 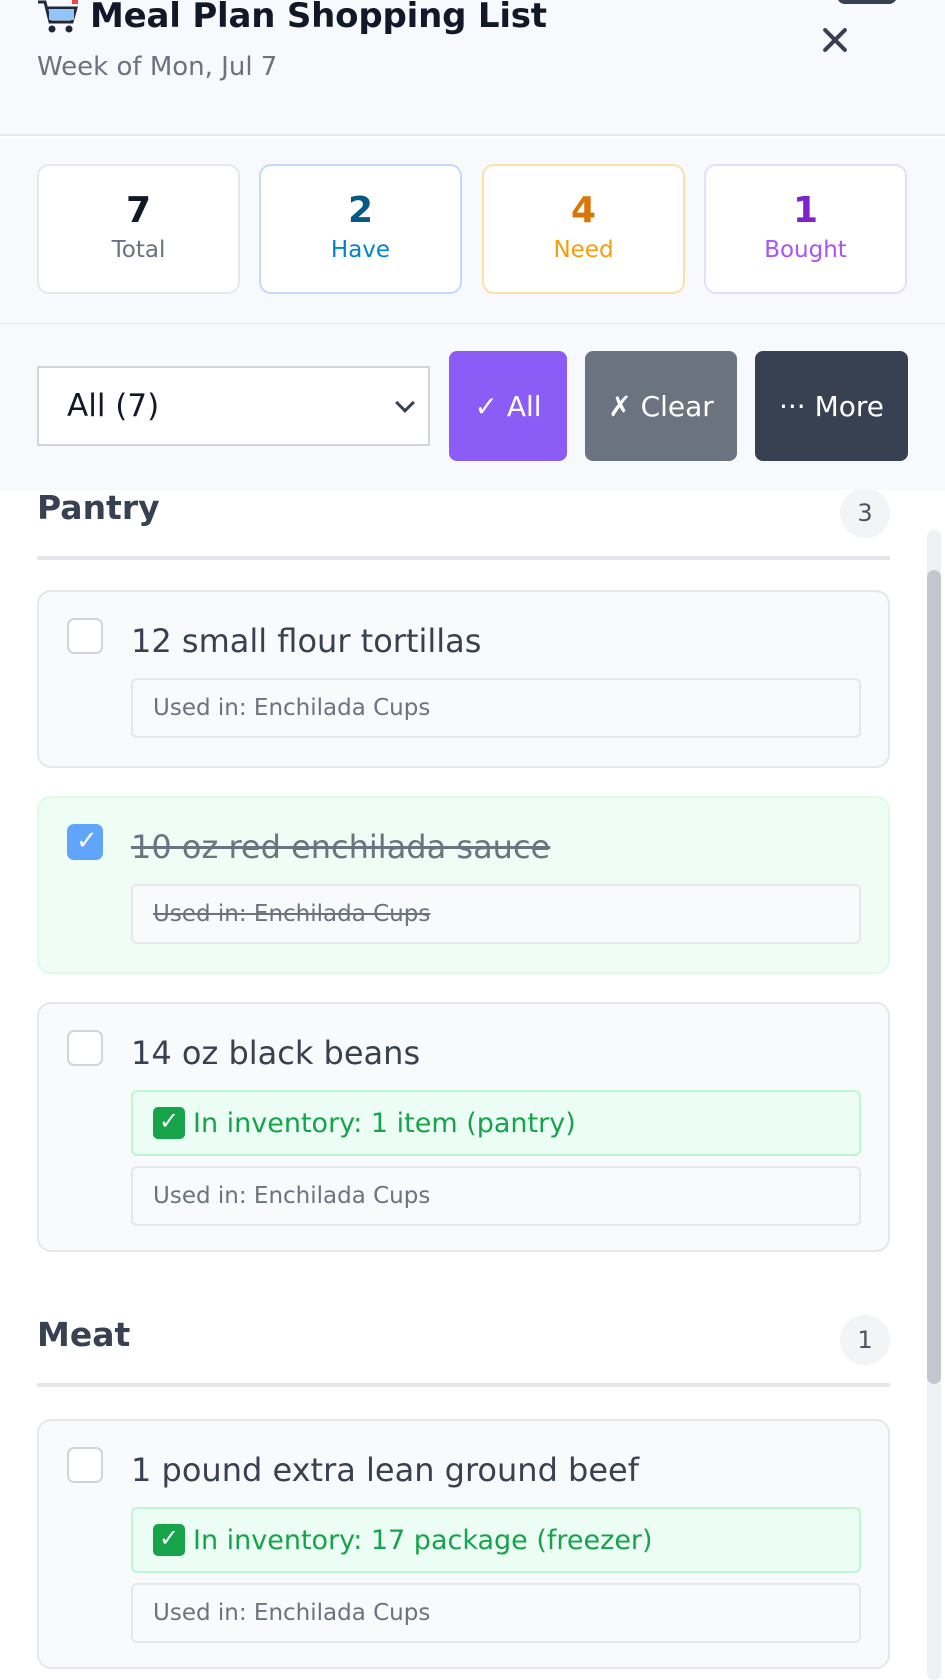 I want to click on item-name: 14 oz black beans, so click(x=276, y=1053).